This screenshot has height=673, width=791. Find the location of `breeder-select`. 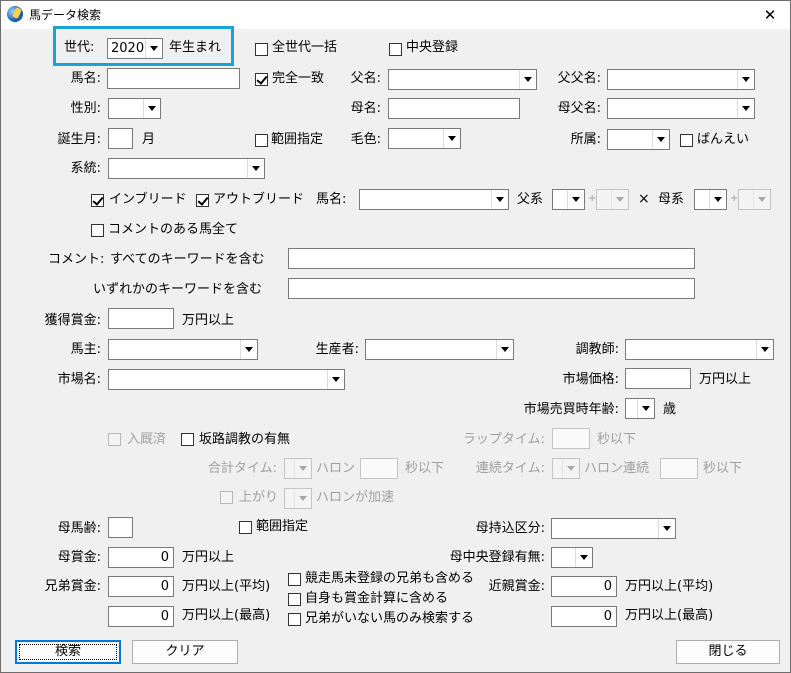

breeder-select is located at coordinates (439, 349).